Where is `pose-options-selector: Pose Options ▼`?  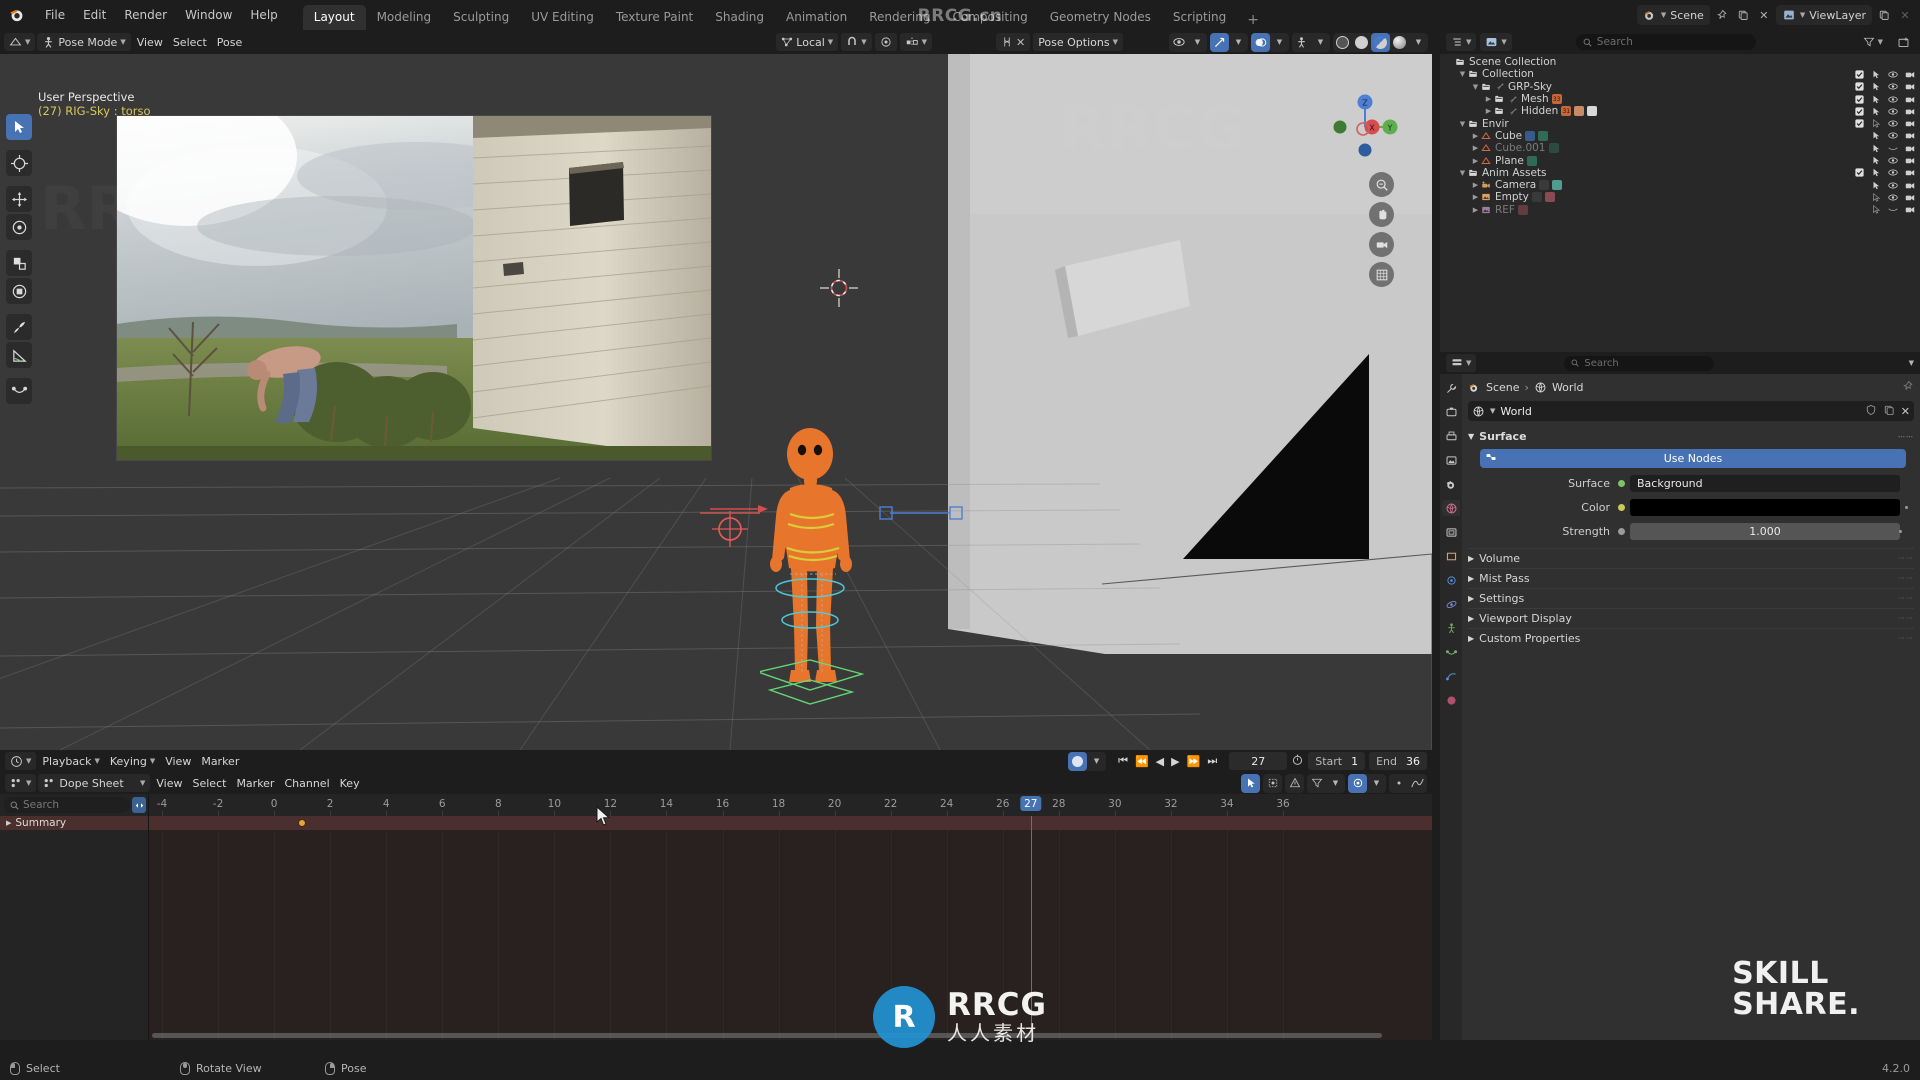 pose-options-selector: Pose Options ▼ is located at coordinates (1078, 42).